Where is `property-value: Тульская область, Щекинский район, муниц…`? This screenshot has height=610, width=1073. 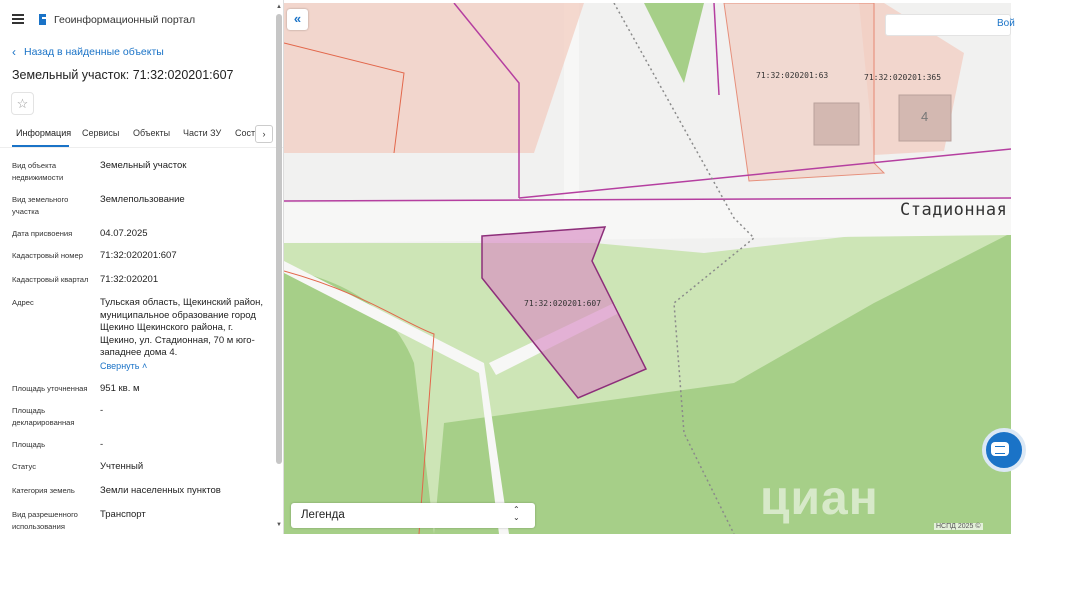
property-value: Тульская область, Щекинский район, муниц… is located at coordinates (182, 327).